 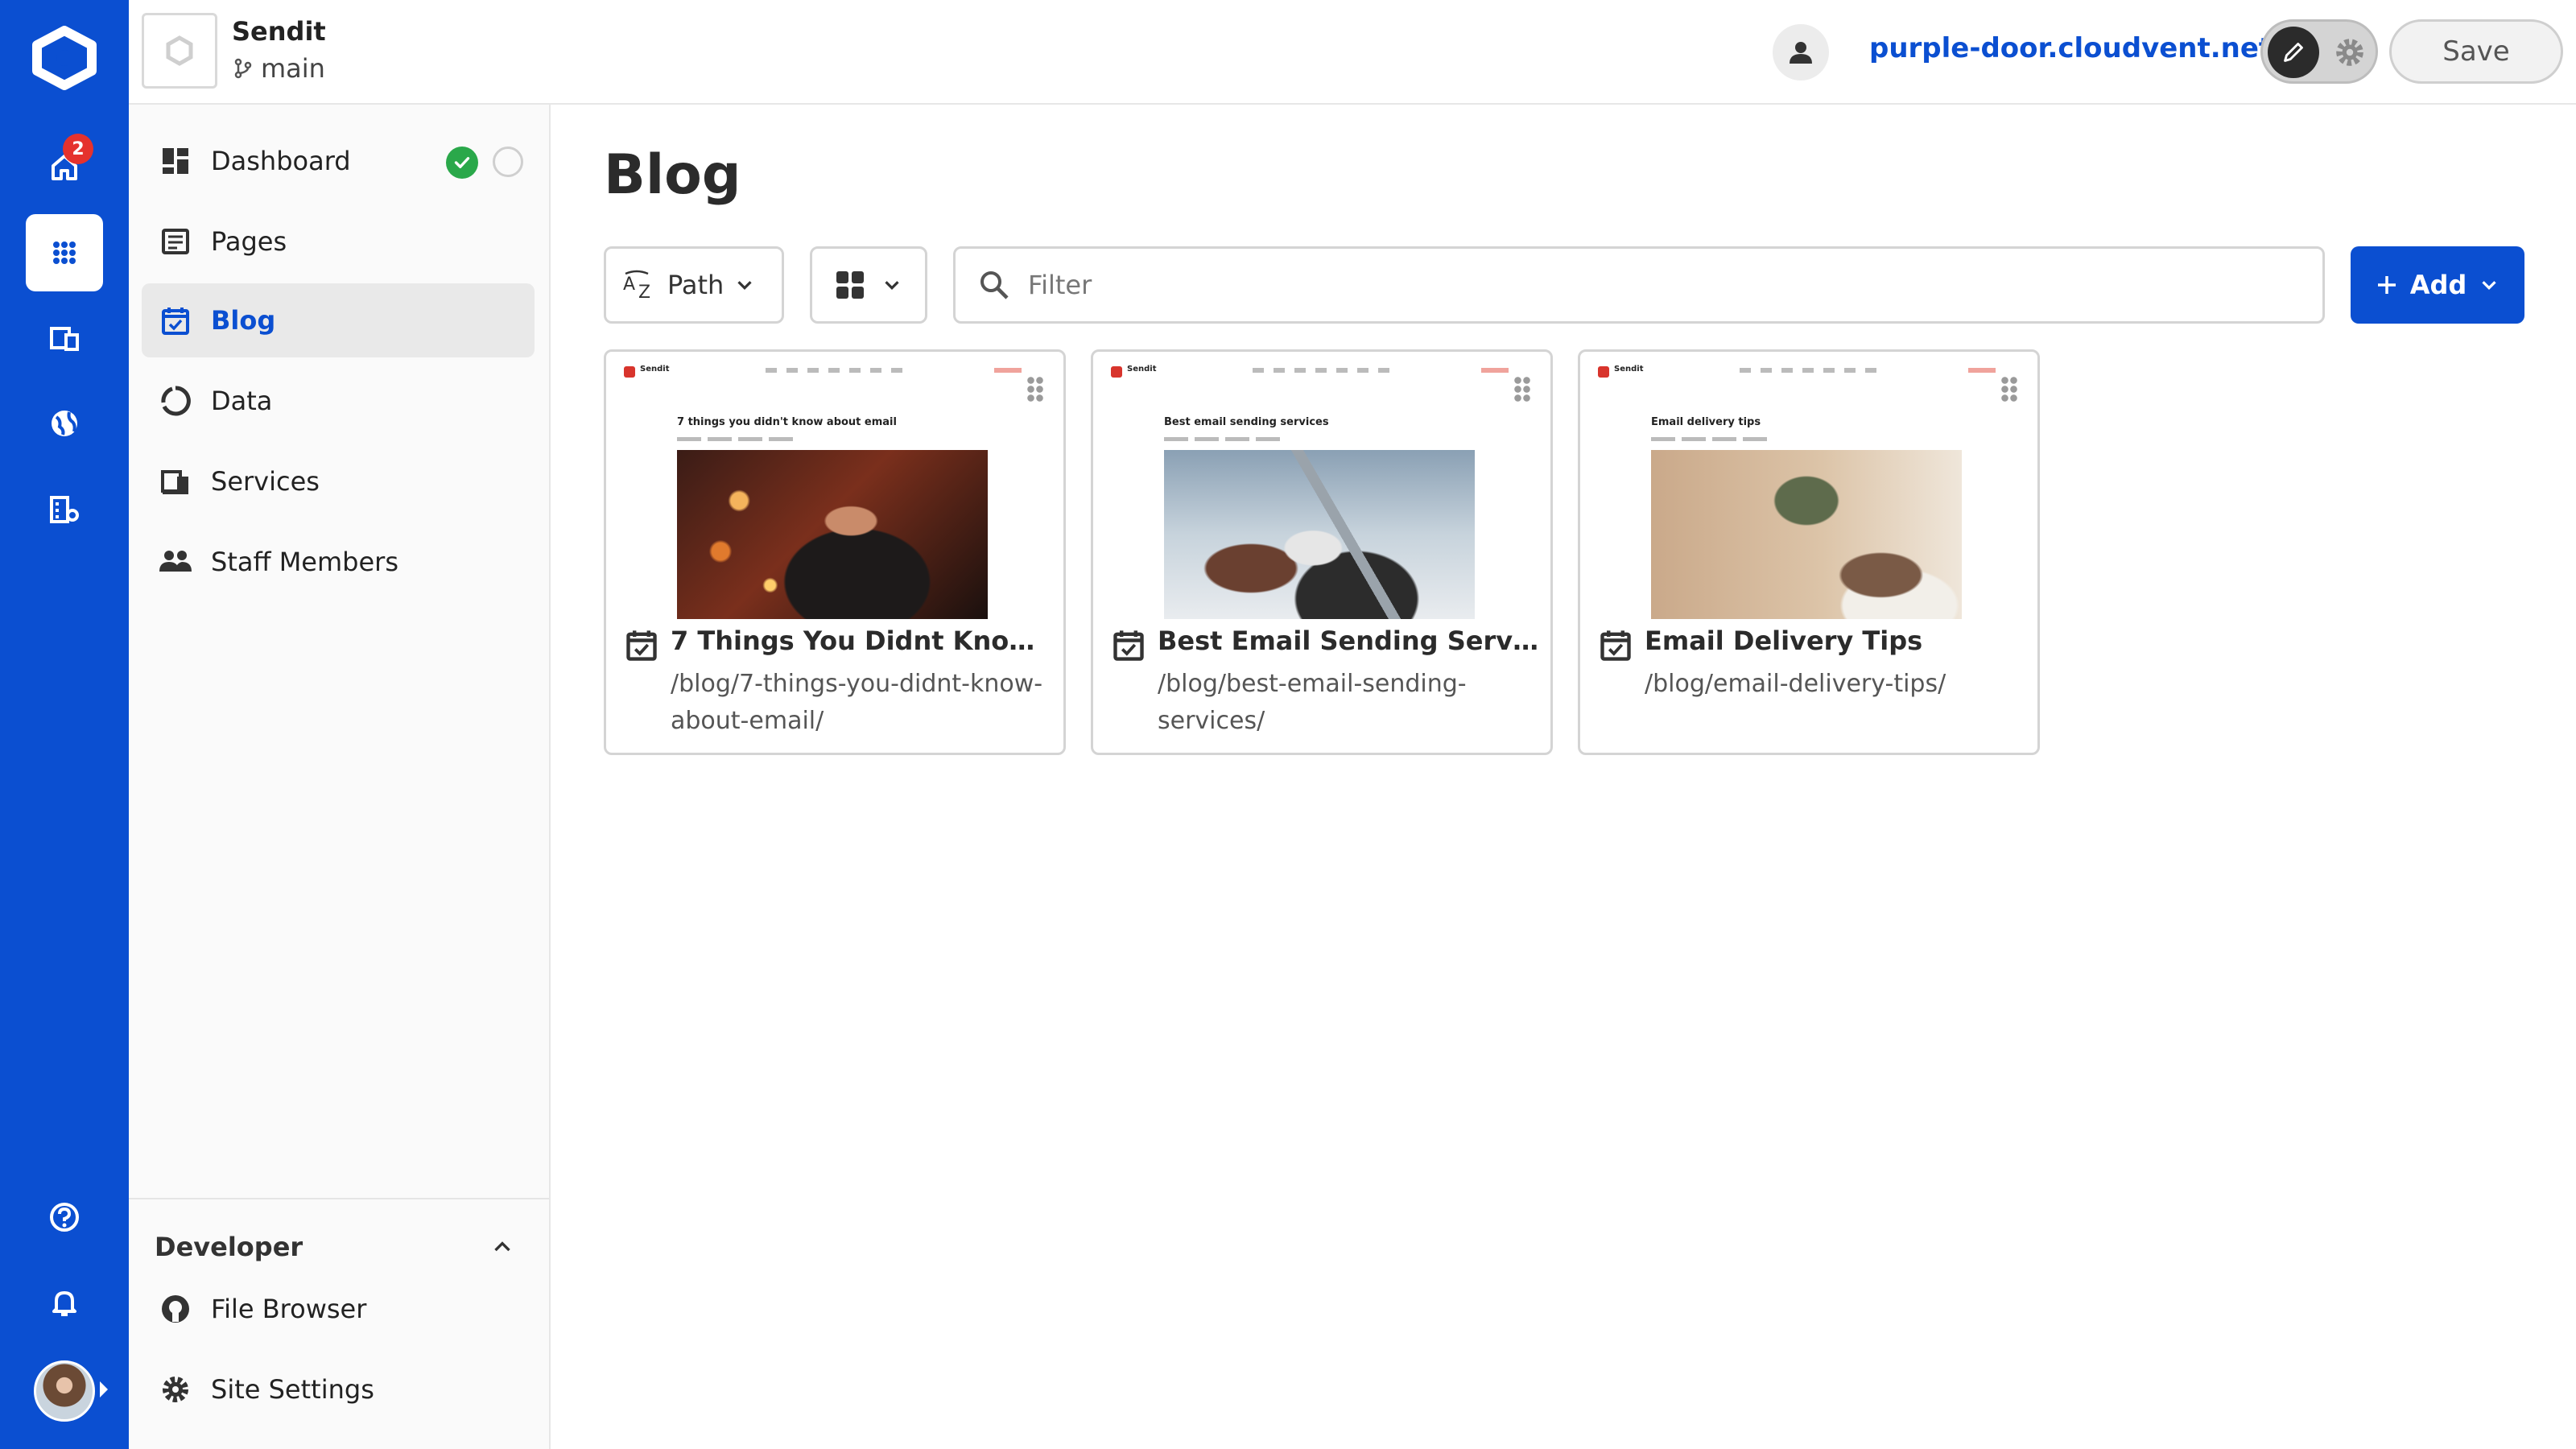 I want to click on devices-icon, so click(x=64, y=339).